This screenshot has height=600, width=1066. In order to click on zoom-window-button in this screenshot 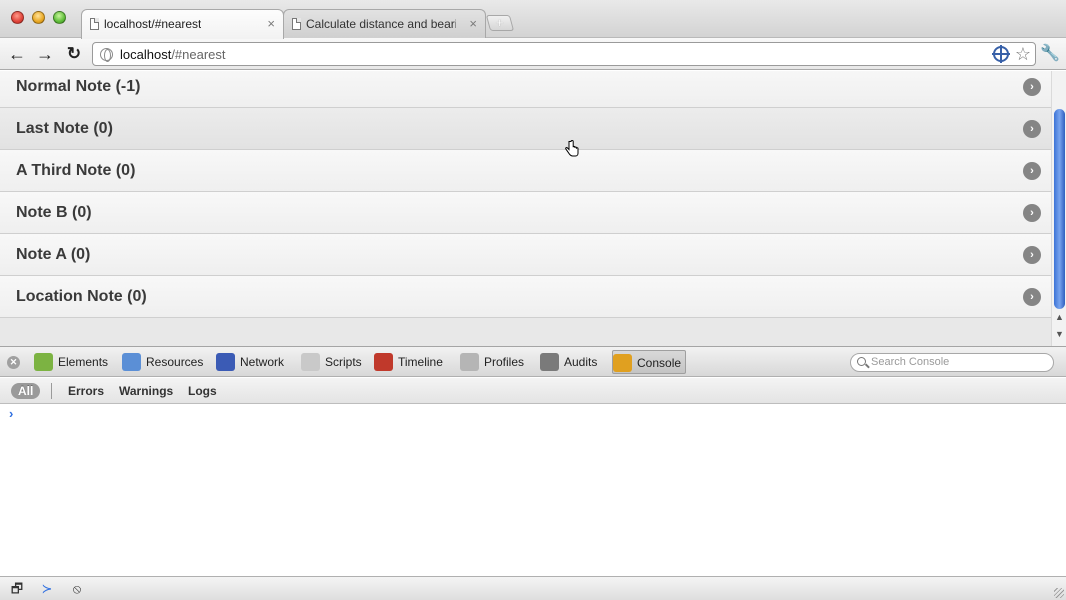, I will do `click(59, 17)`.